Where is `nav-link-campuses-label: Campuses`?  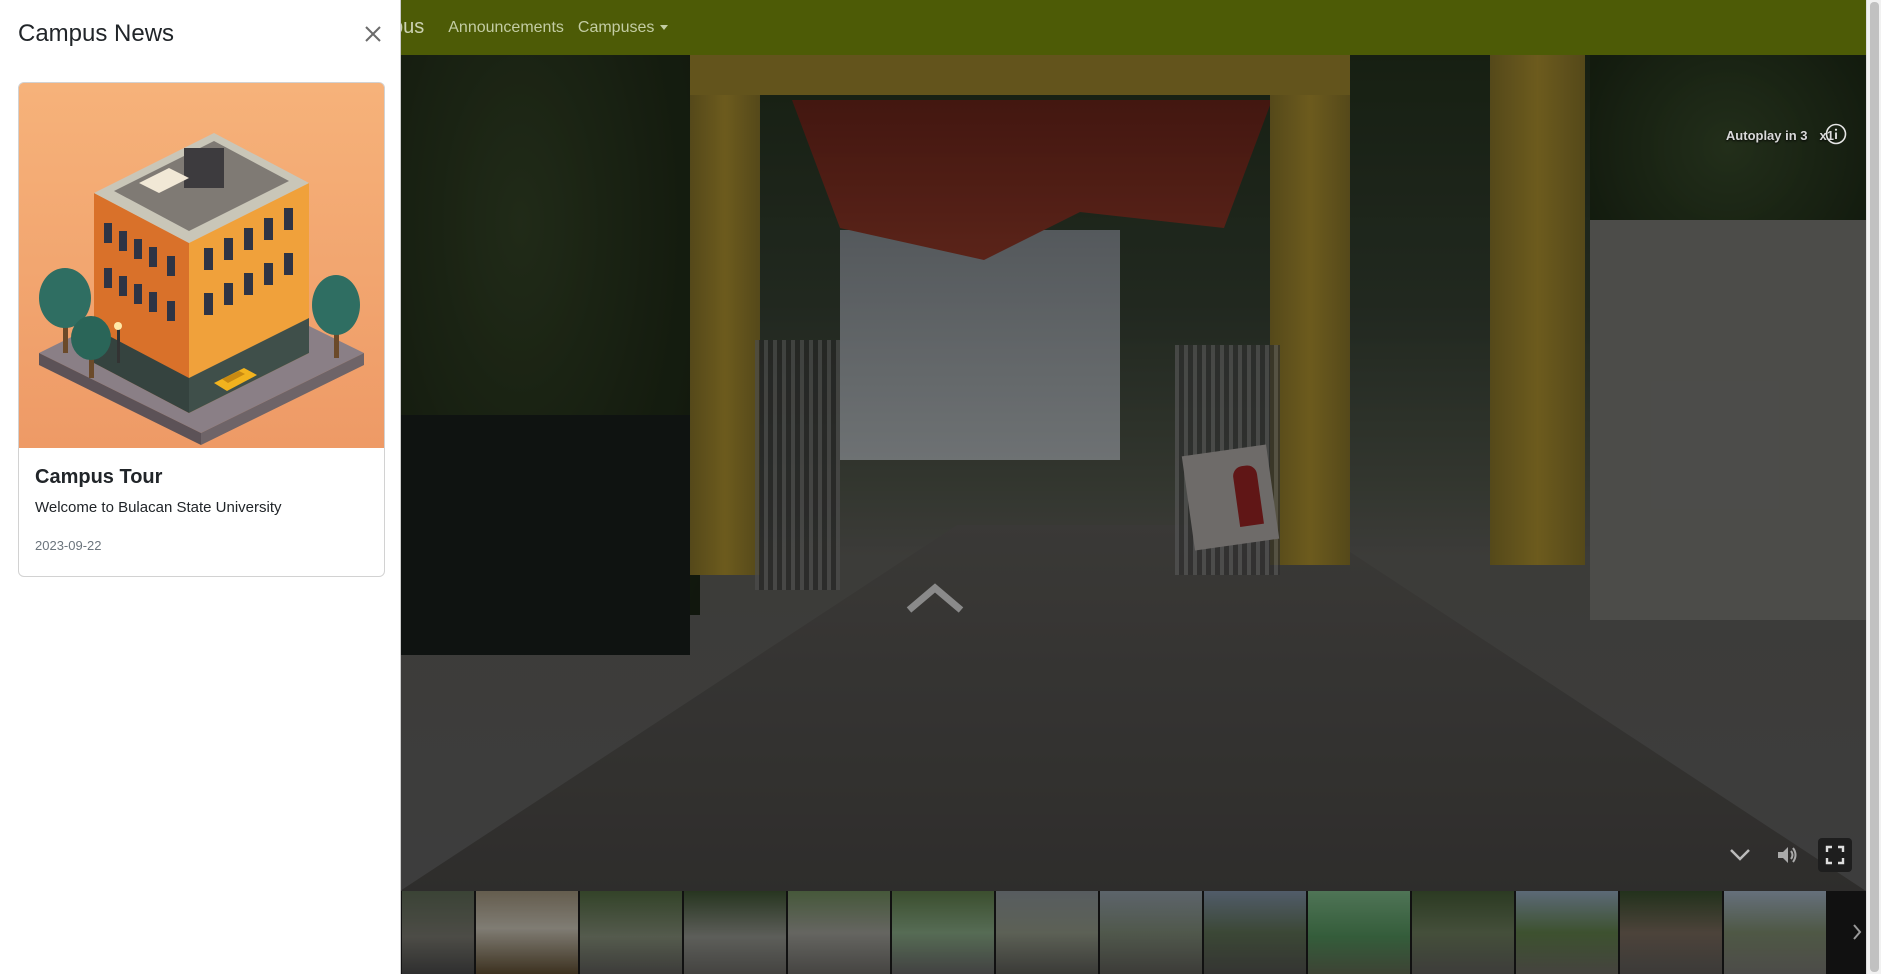
nav-link-campuses-label: Campuses is located at coordinates (616, 27).